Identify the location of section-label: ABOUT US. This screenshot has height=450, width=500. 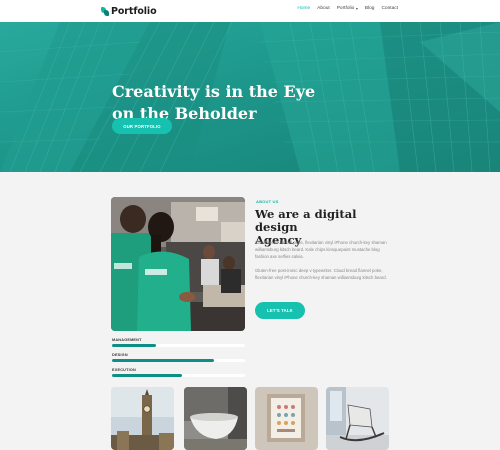
(267, 201).